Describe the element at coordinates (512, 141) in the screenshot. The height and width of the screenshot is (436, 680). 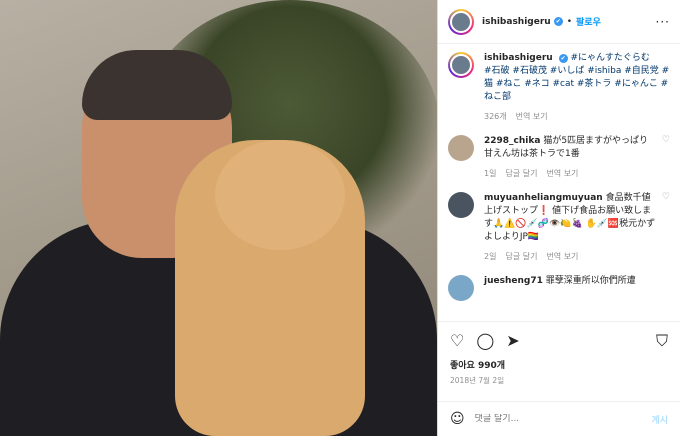
I see `comment-username: 2298_chika` at that location.